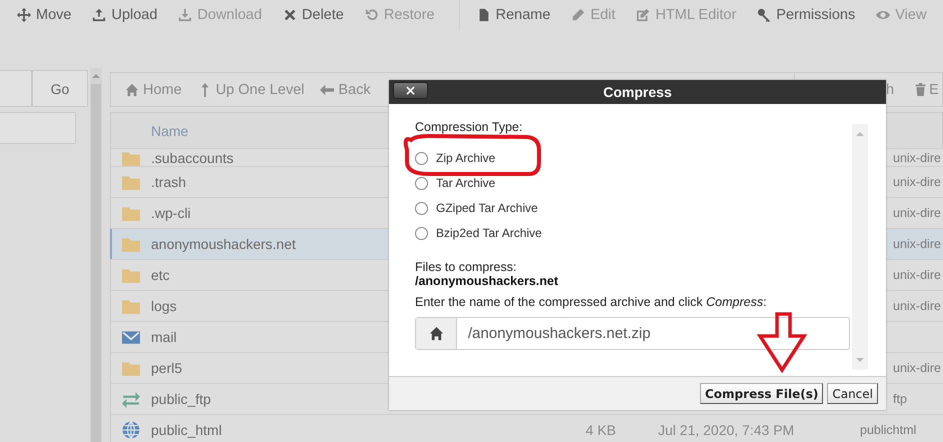 This screenshot has height=442, width=943. Describe the element at coordinates (345, 90) in the screenshot. I see `nav-button: Back` at that location.